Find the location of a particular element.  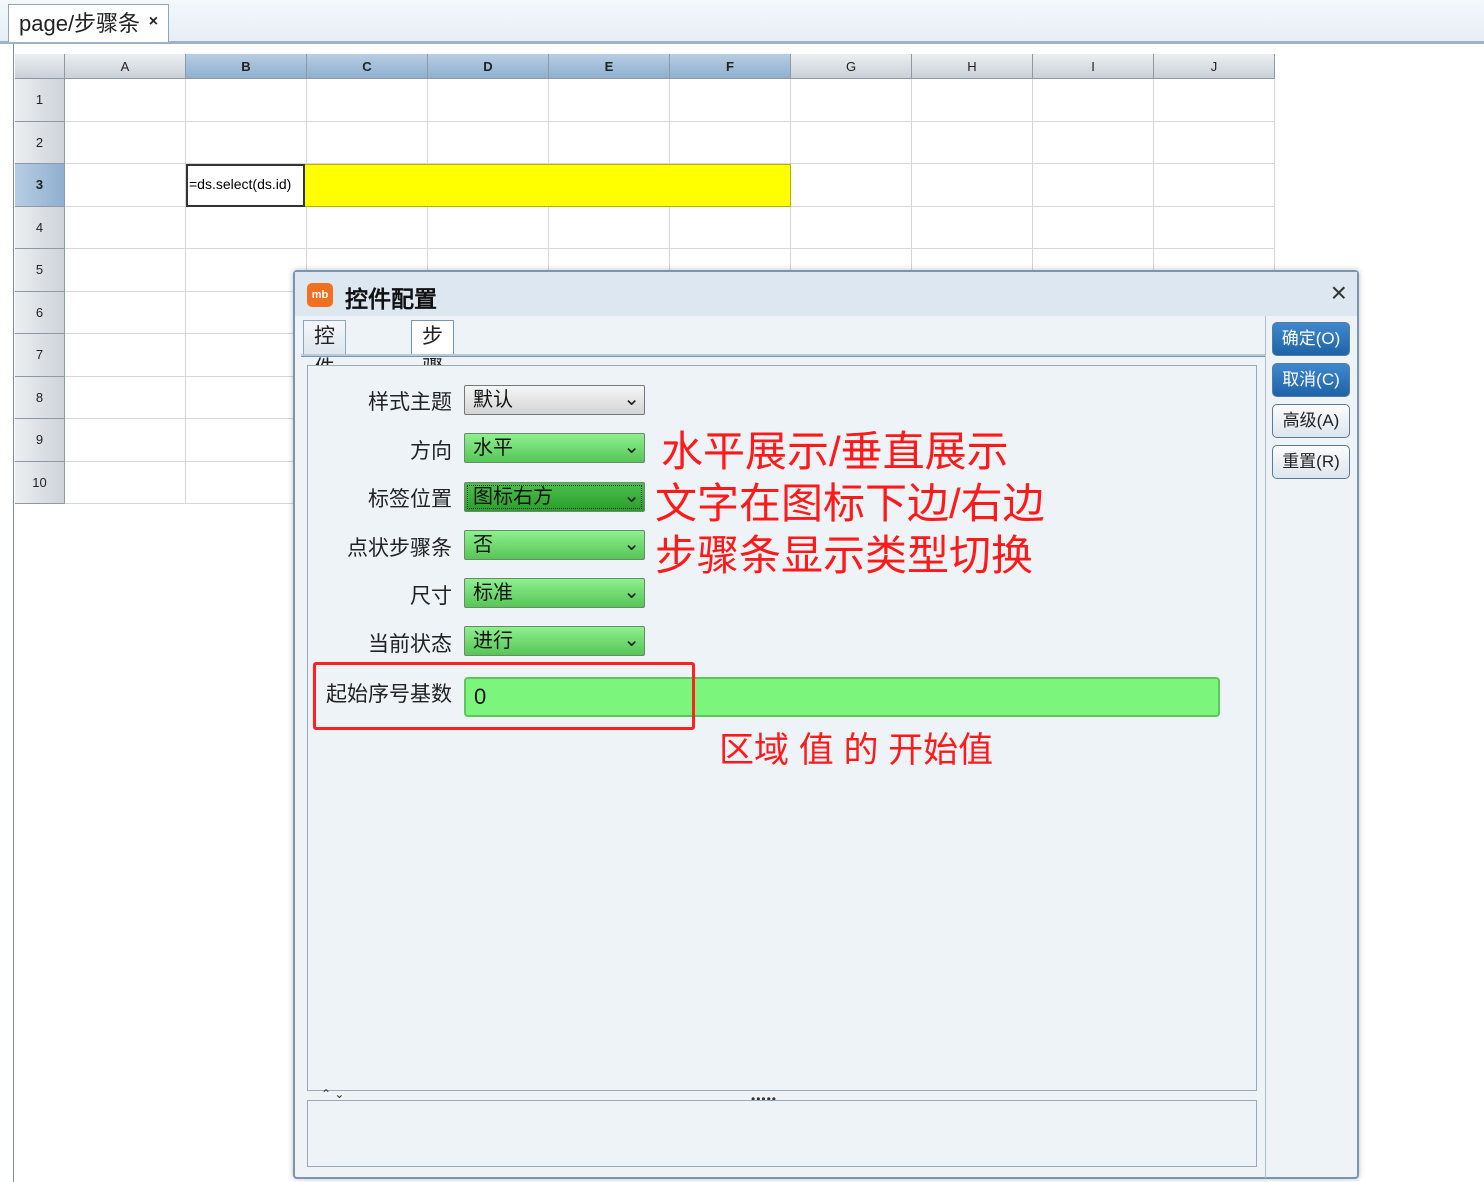

row-header-9: 9 is located at coordinates (40, 440).